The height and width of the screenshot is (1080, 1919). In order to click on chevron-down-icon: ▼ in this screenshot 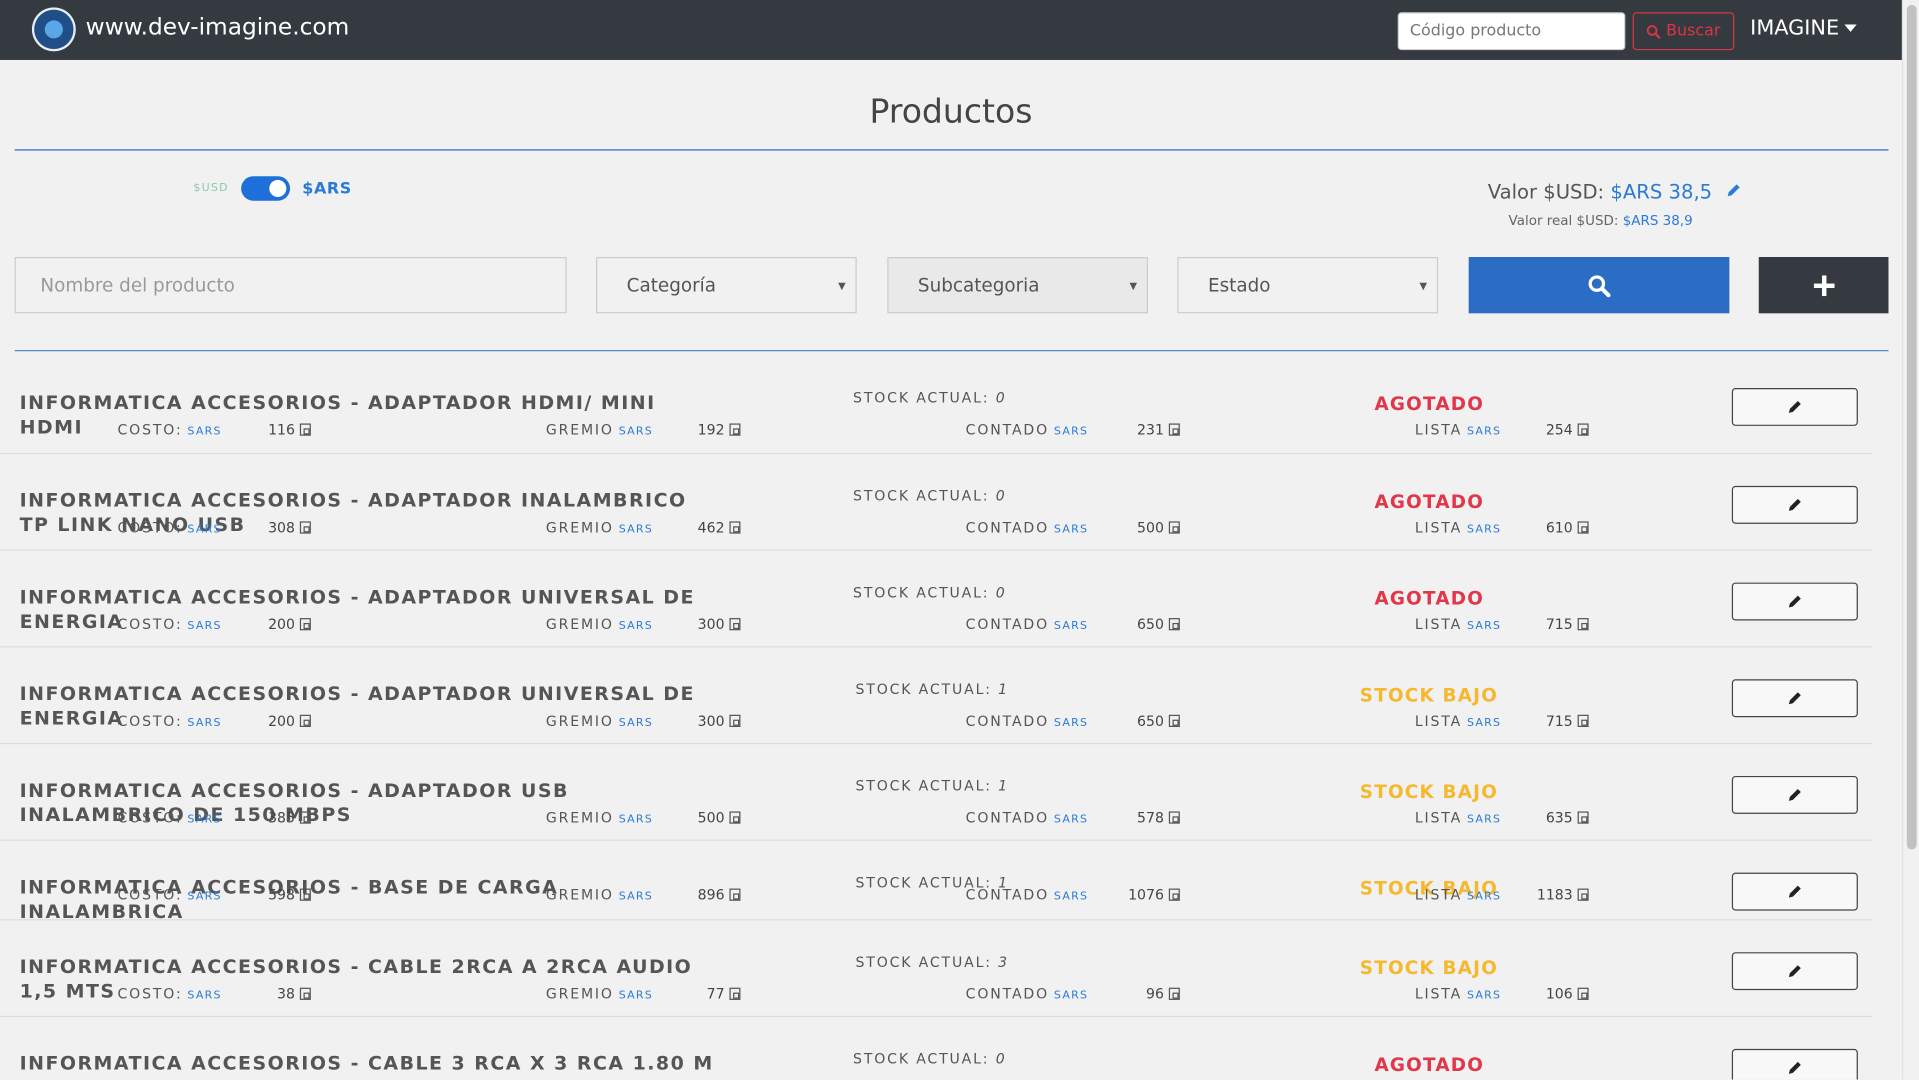, I will do `click(842, 285)`.